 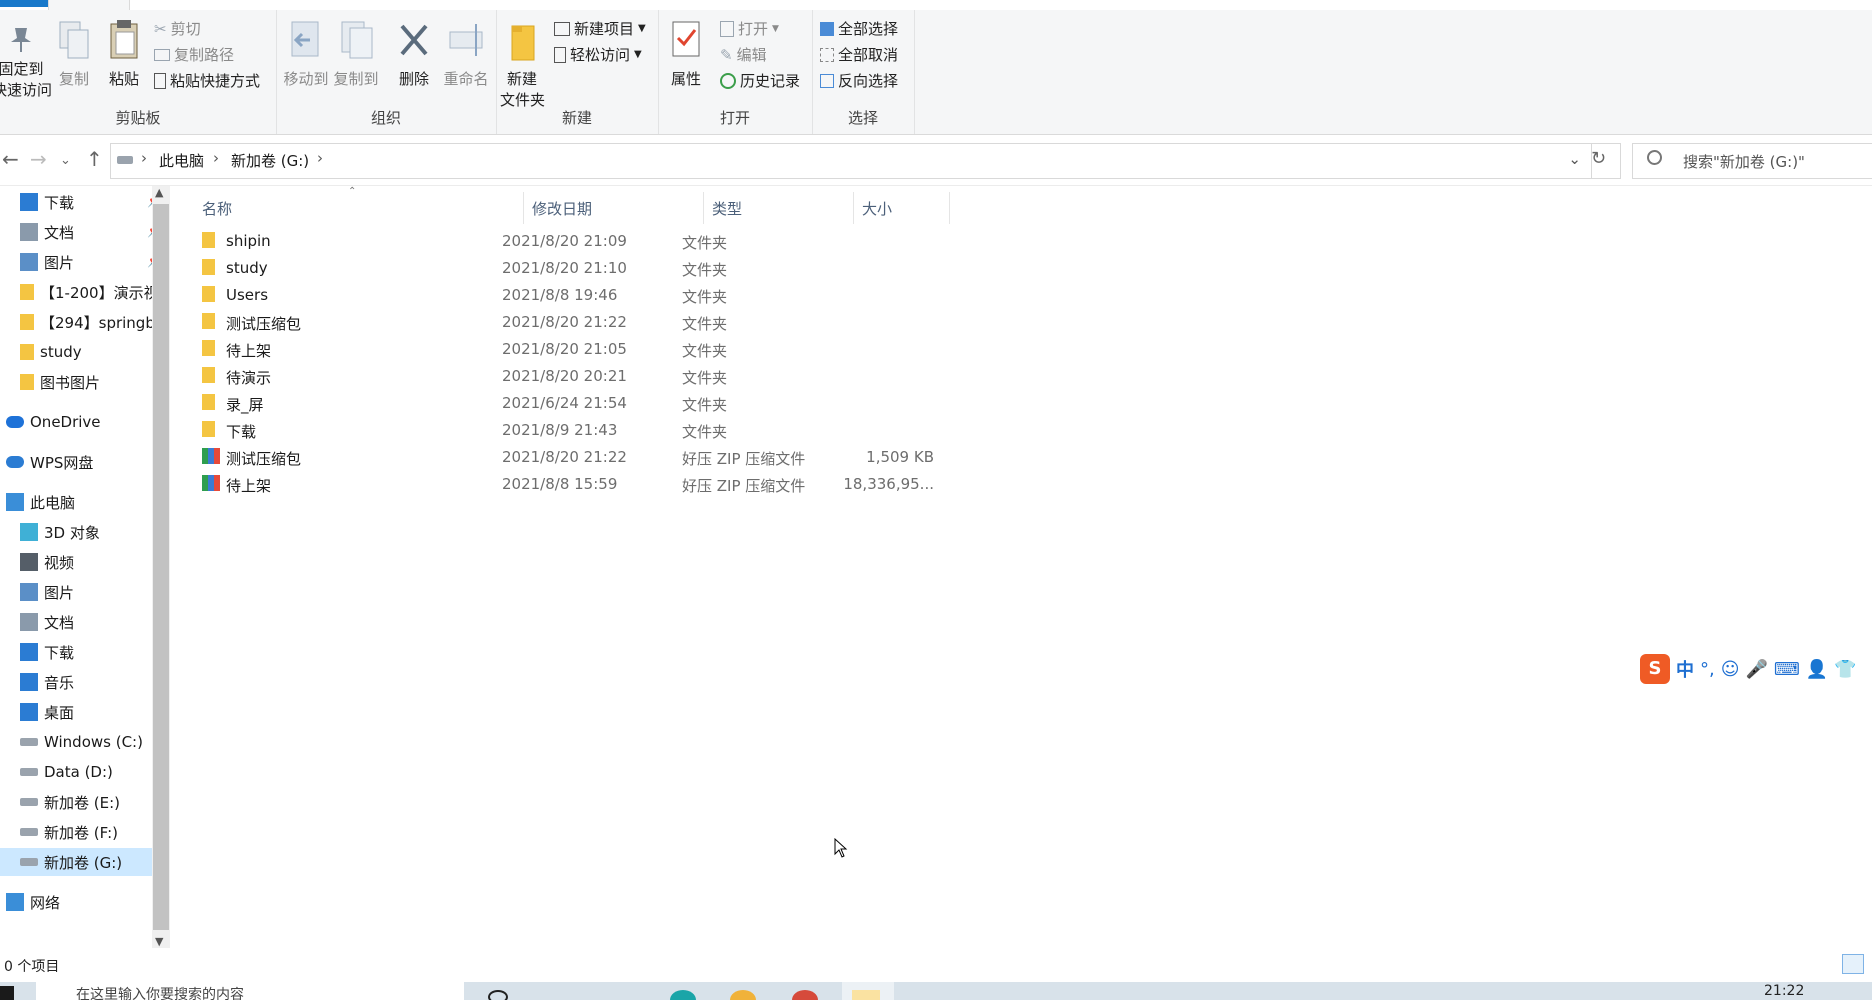 I want to click on emoji-icon: ☺, so click(x=1730, y=669).